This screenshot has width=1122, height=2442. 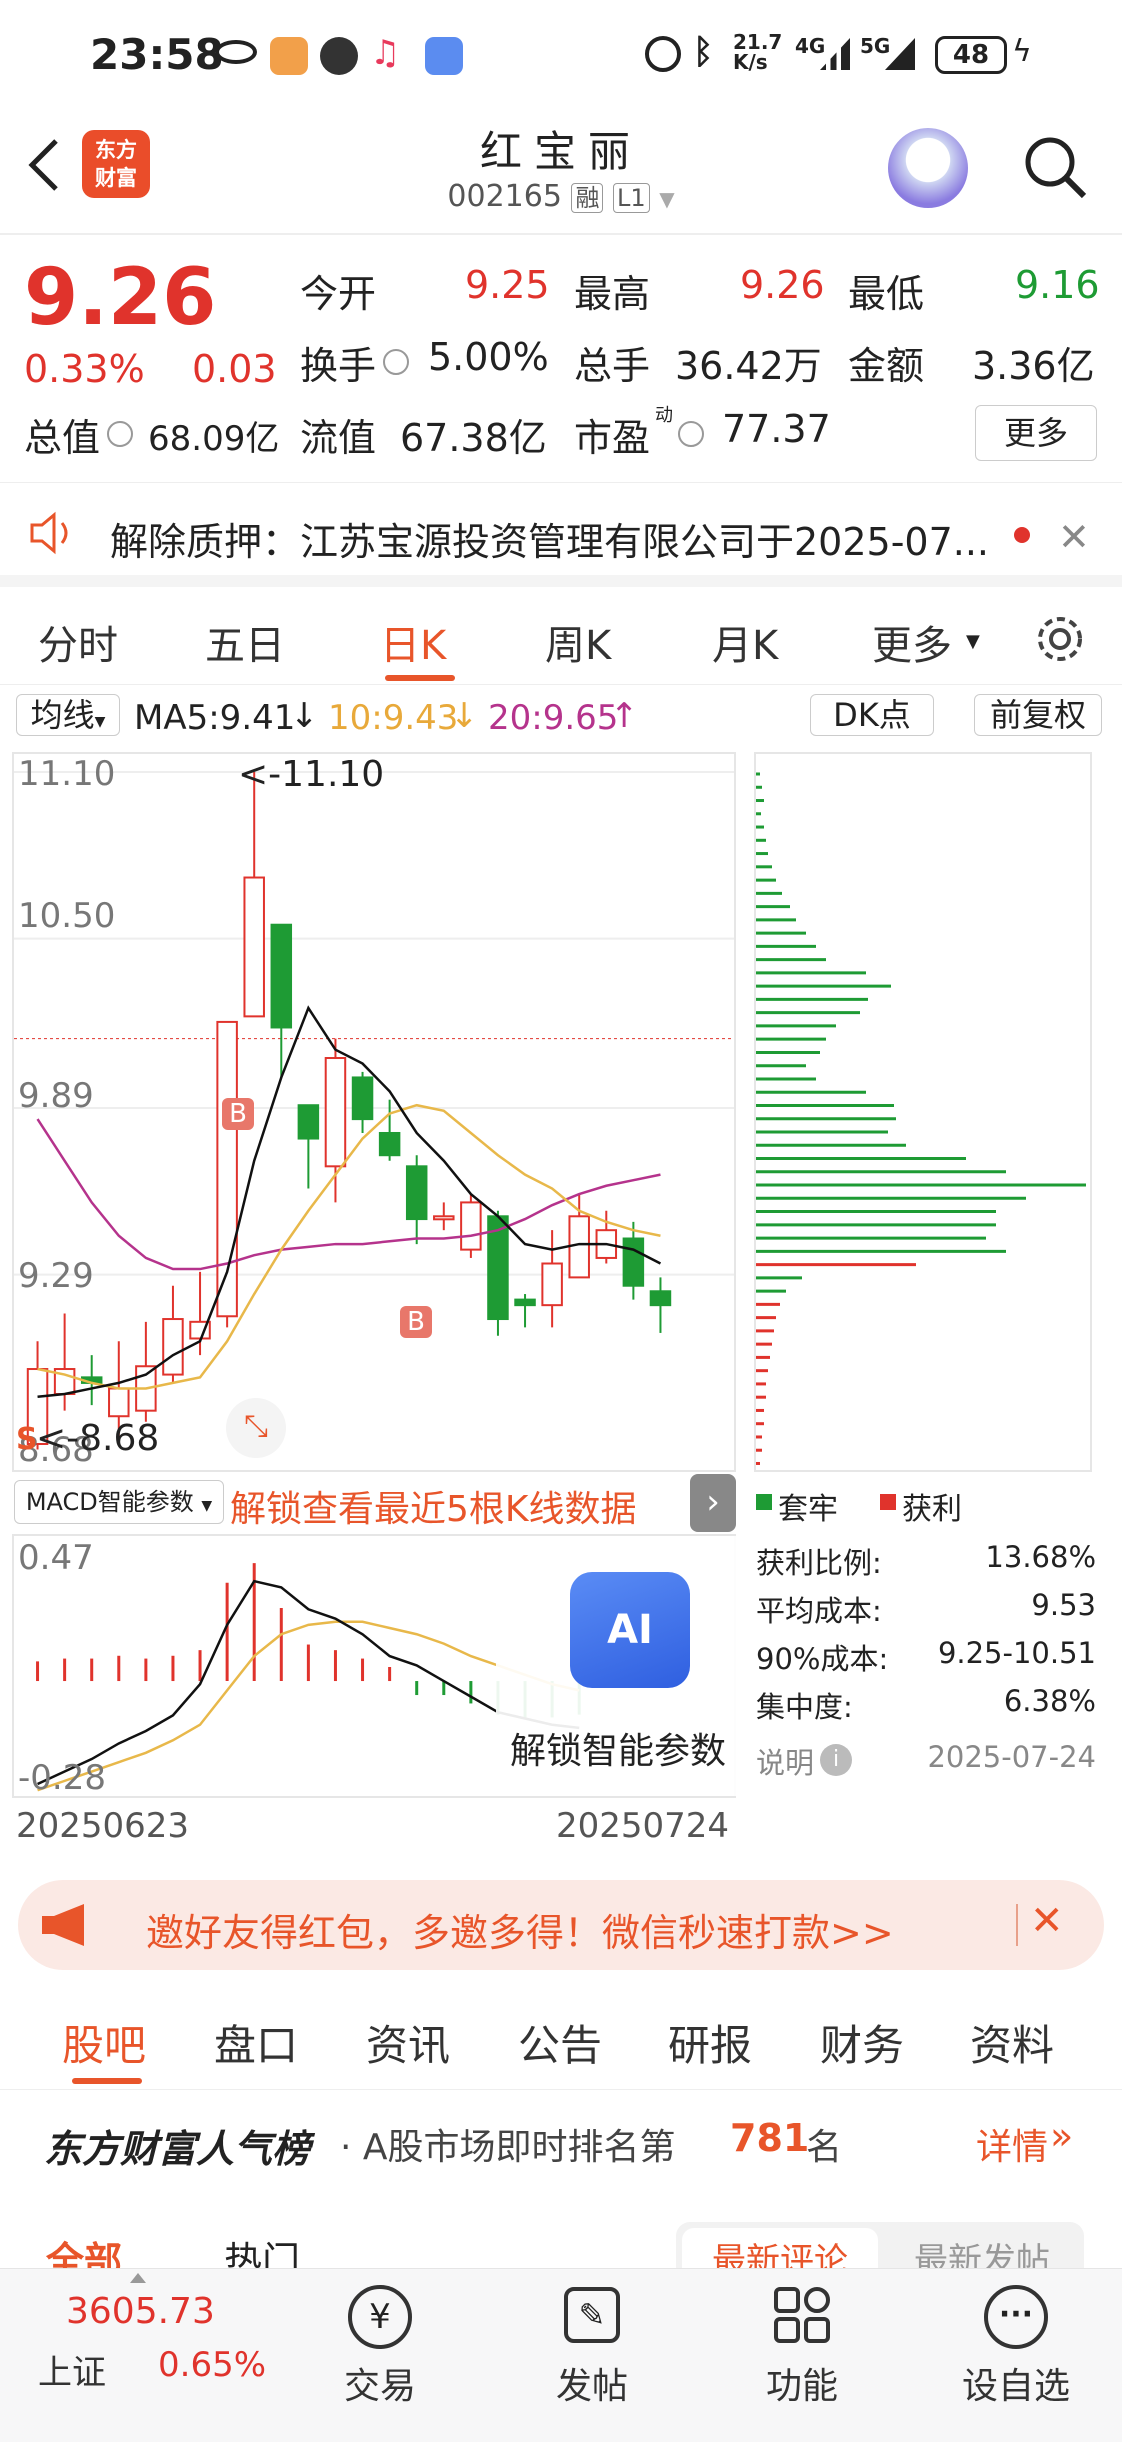 What do you see at coordinates (923, 1112) in the screenshot?
I see `chip-distribution` at bounding box center [923, 1112].